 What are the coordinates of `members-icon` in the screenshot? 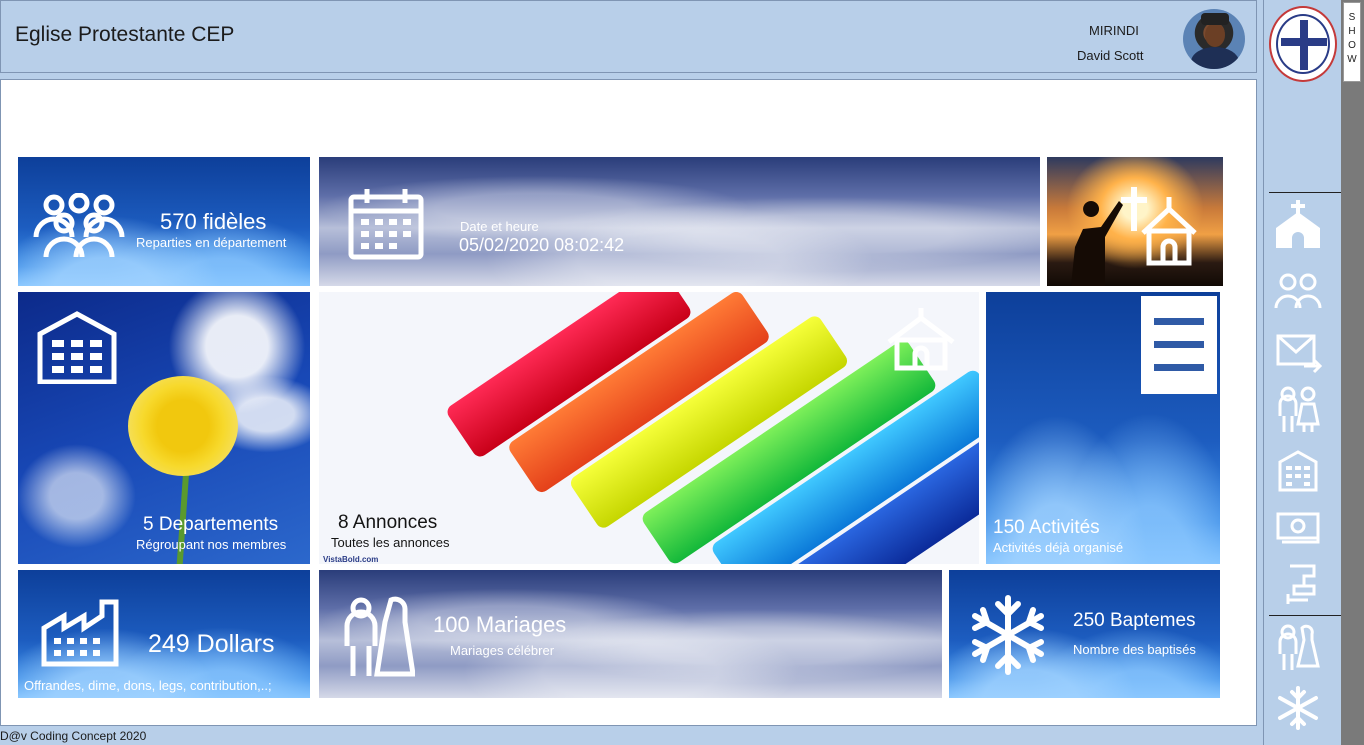 It's located at (79, 225).